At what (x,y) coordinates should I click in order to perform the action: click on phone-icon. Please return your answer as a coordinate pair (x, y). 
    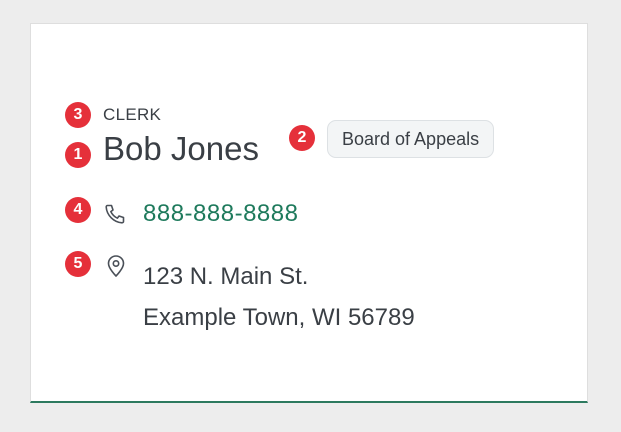
    Looking at the image, I should click on (115, 214).